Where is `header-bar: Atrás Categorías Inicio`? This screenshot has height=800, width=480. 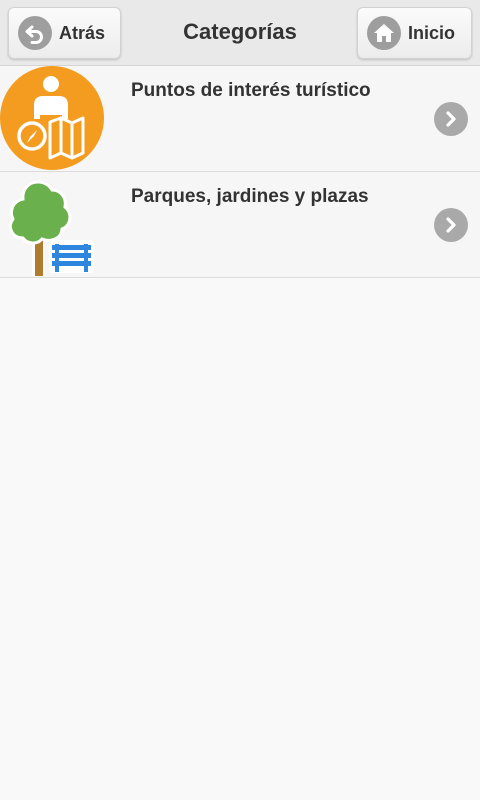 header-bar: Atrás Categorías Inicio is located at coordinates (240, 33).